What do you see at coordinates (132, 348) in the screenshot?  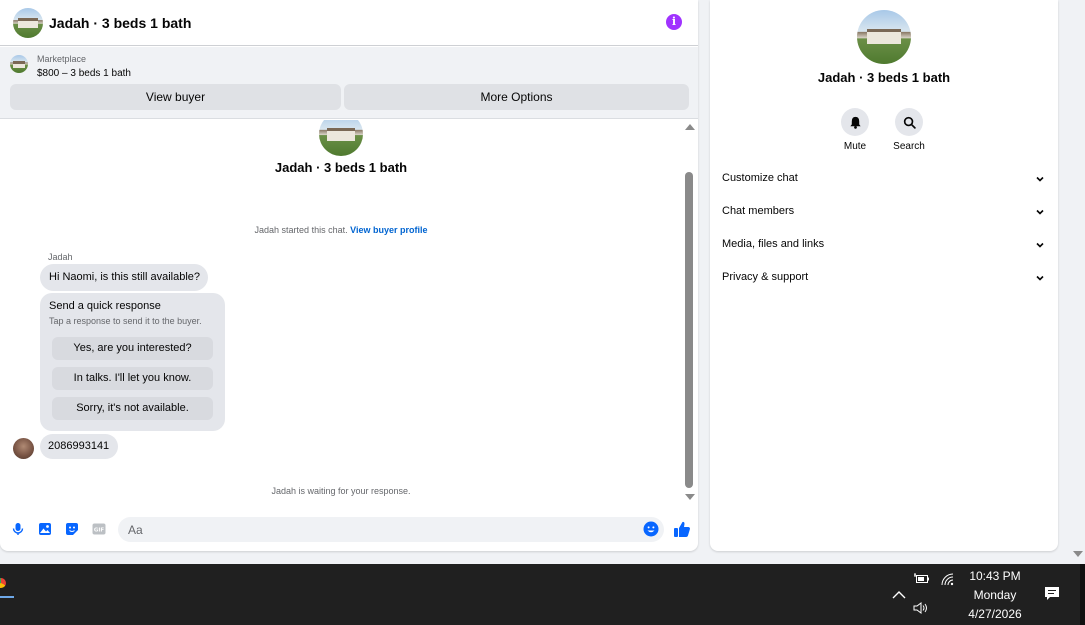 I see `quick-response-button: Yes, are you interested?` at bounding box center [132, 348].